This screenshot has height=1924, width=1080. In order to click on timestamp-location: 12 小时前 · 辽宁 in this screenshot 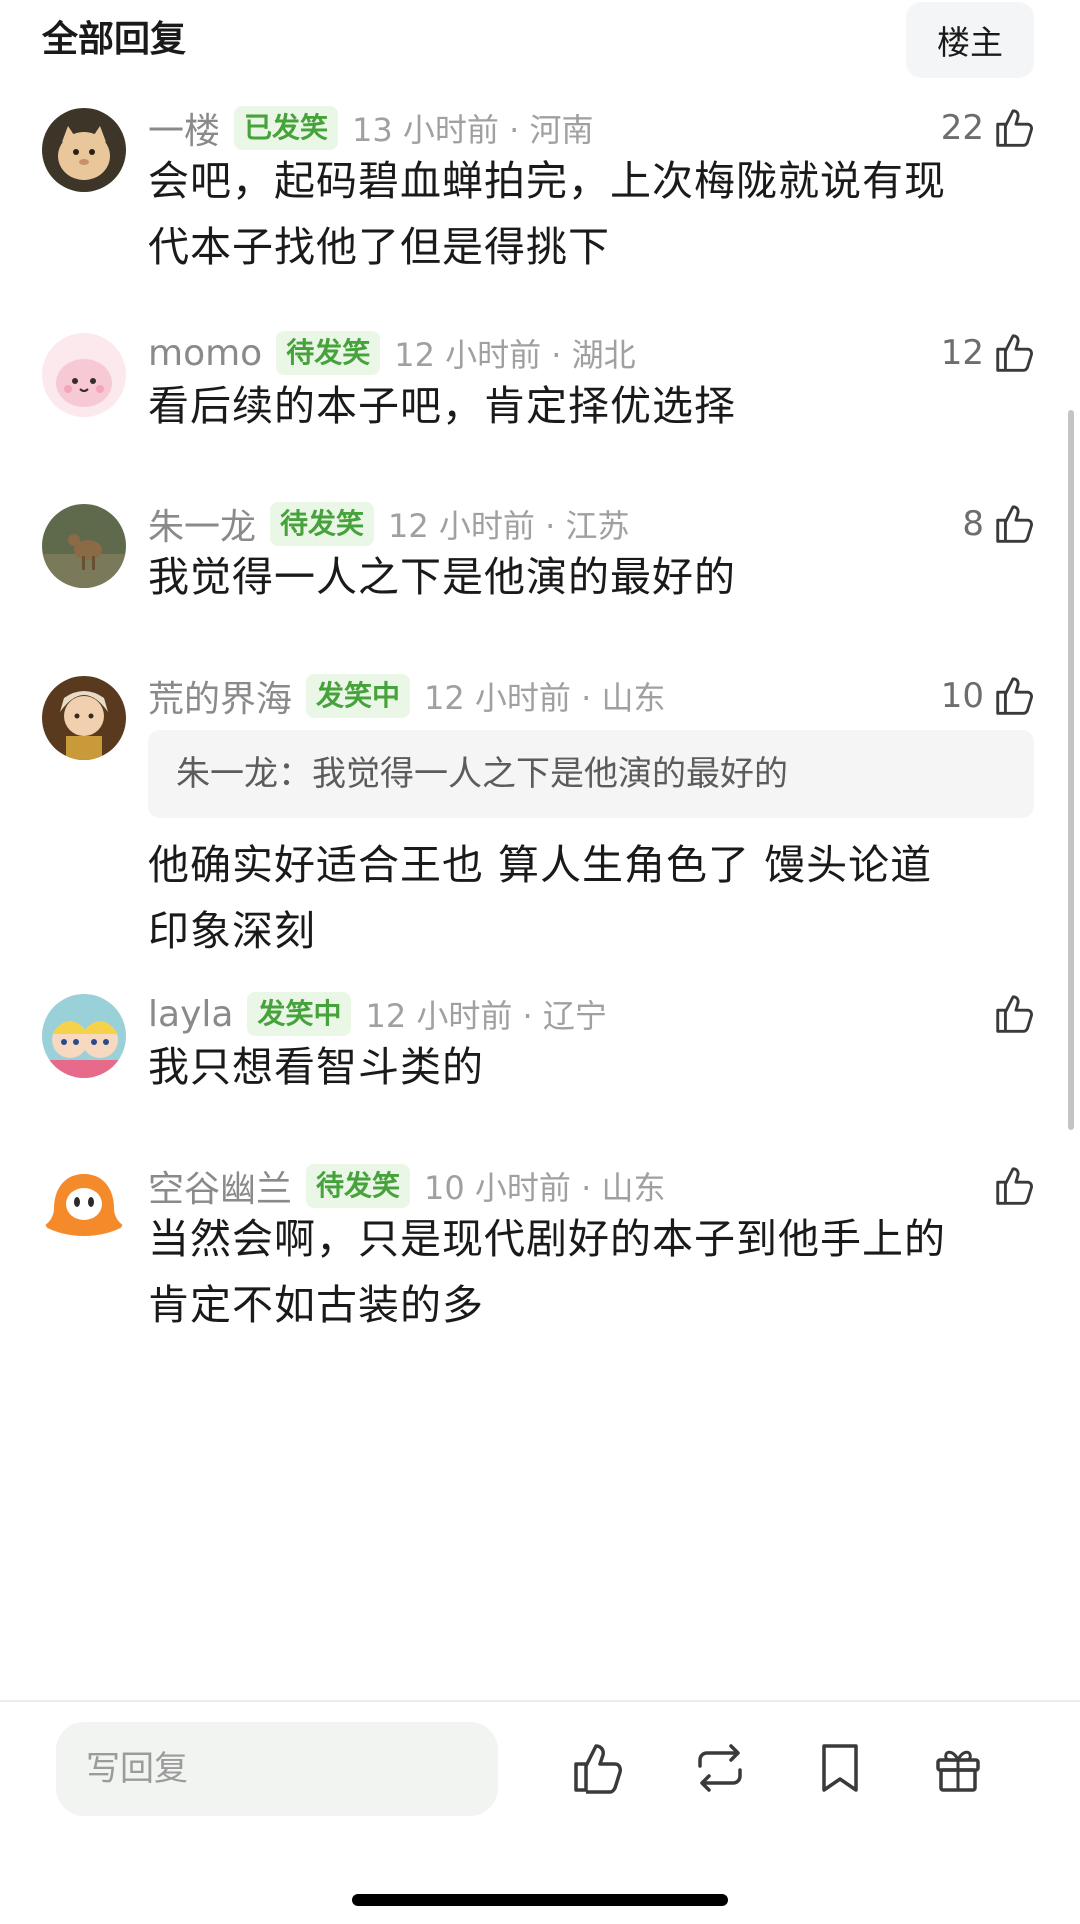, I will do `click(486, 1016)`.